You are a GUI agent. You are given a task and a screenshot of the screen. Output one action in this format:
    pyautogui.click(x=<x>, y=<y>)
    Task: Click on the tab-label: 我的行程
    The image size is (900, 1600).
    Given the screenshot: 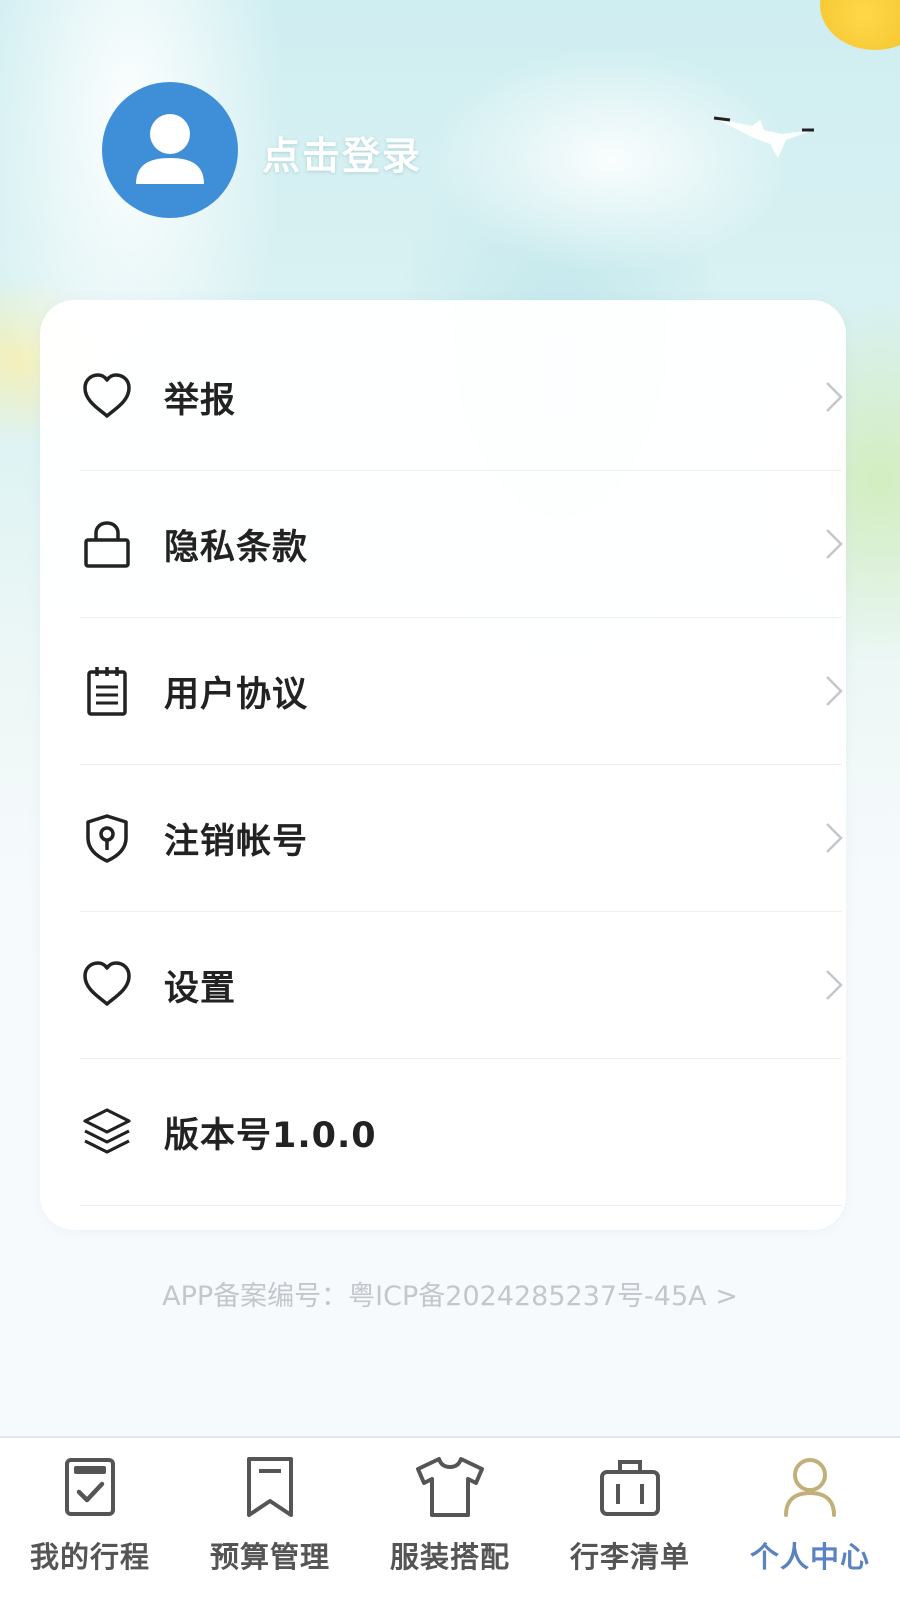 What is the action you would take?
    pyautogui.click(x=89, y=1557)
    